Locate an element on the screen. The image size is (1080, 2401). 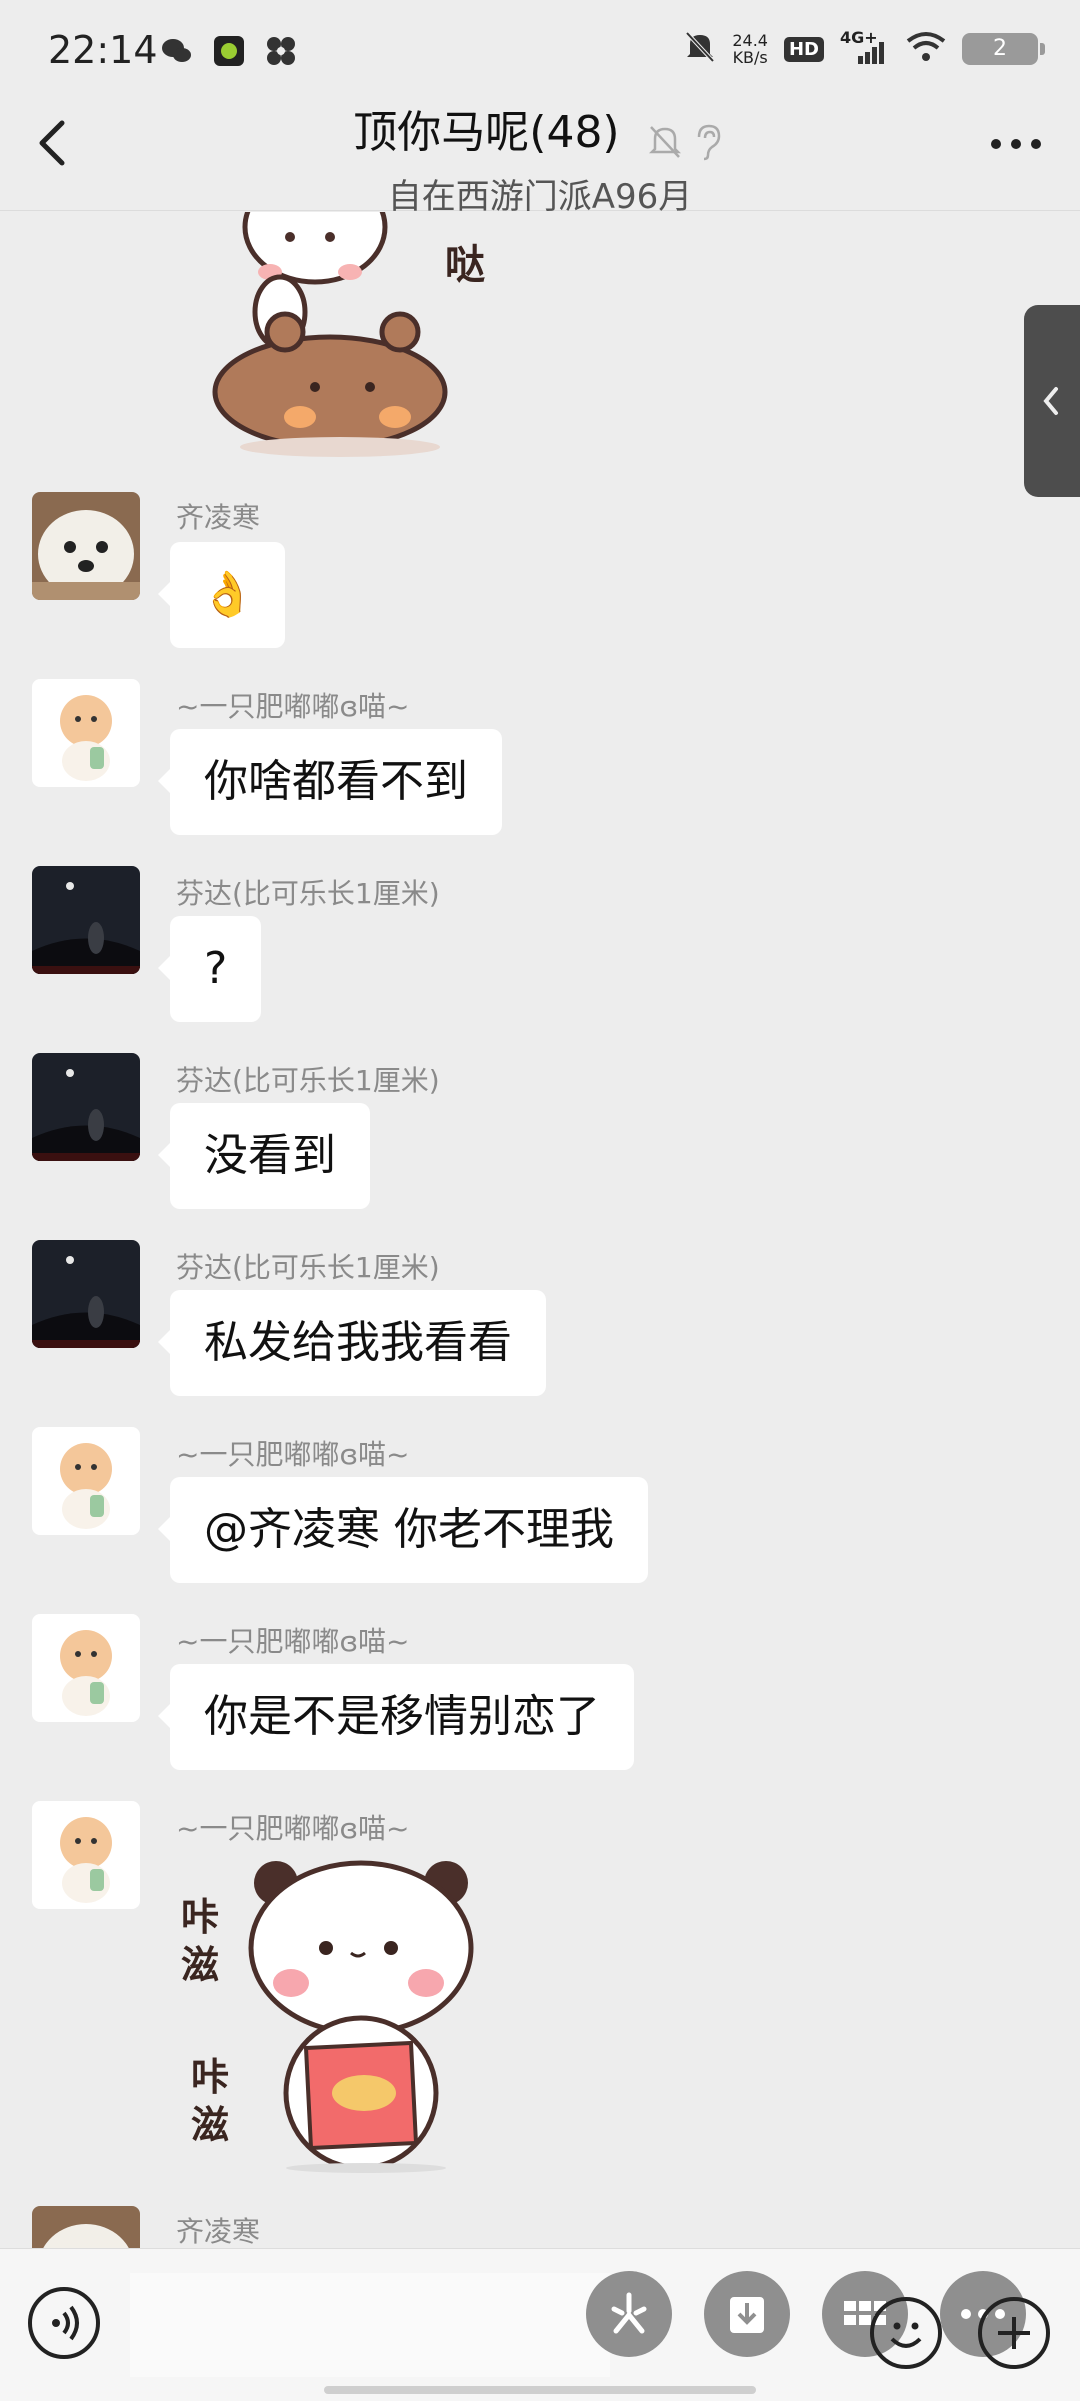
home-indicator is located at coordinates (540, 2390).